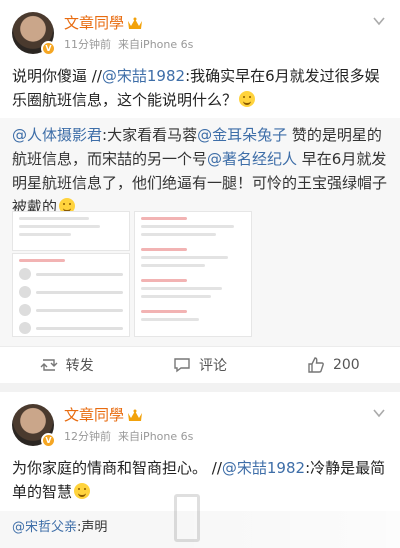 This screenshot has height=548, width=400. What do you see at coordinates (49, 365) in the screenshot?
I see `repost-icon` at bounding box center [49, 365].